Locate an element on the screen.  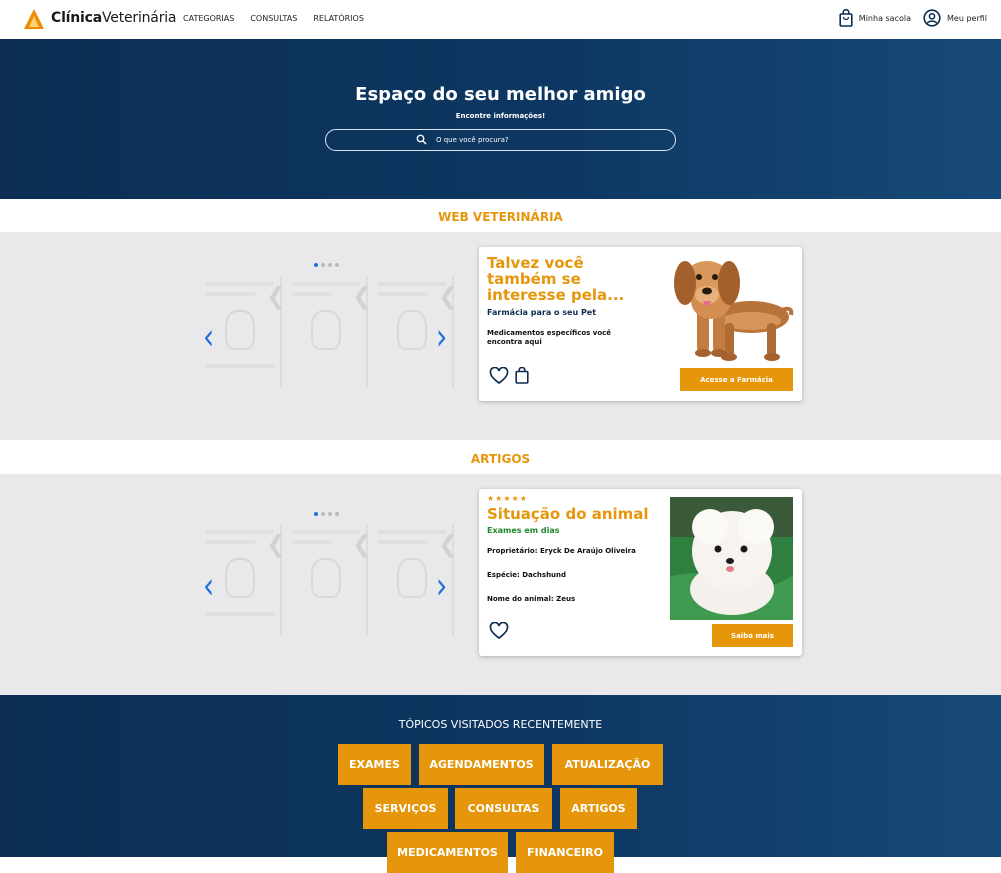
search-icon is located at coordinates (421, 139).